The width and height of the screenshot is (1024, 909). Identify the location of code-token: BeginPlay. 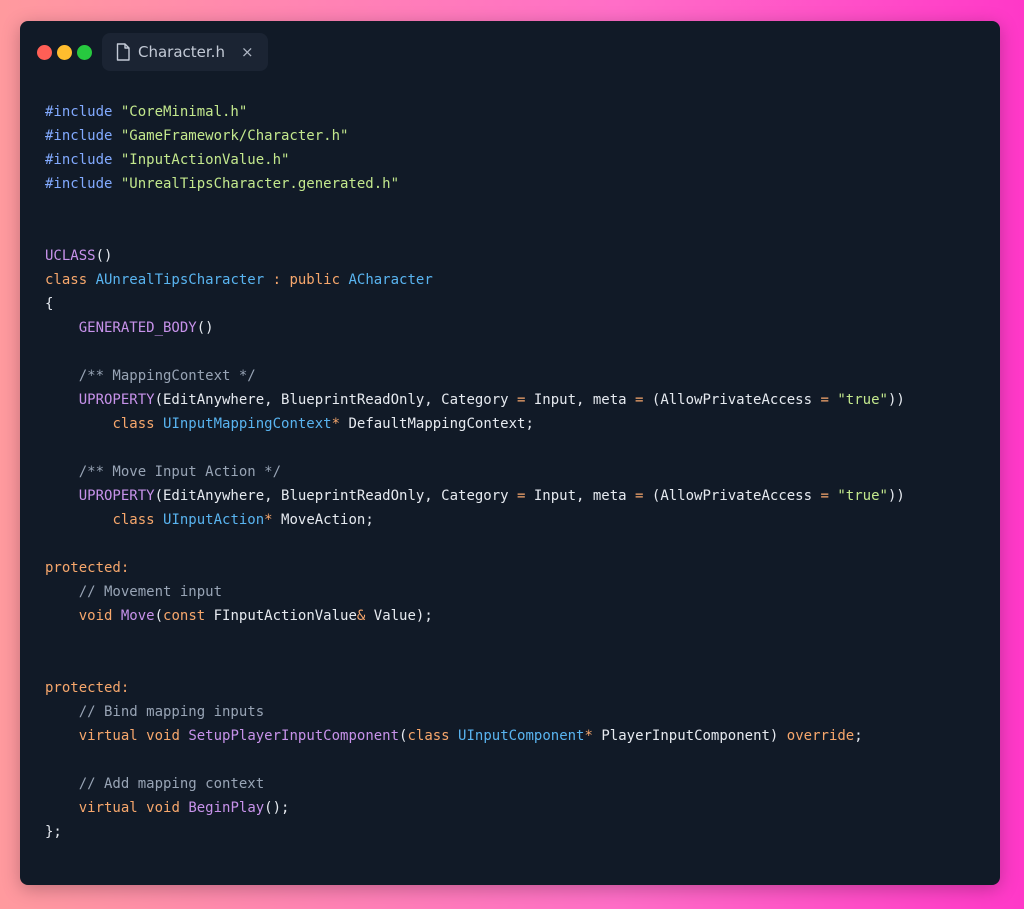
(226, 808).